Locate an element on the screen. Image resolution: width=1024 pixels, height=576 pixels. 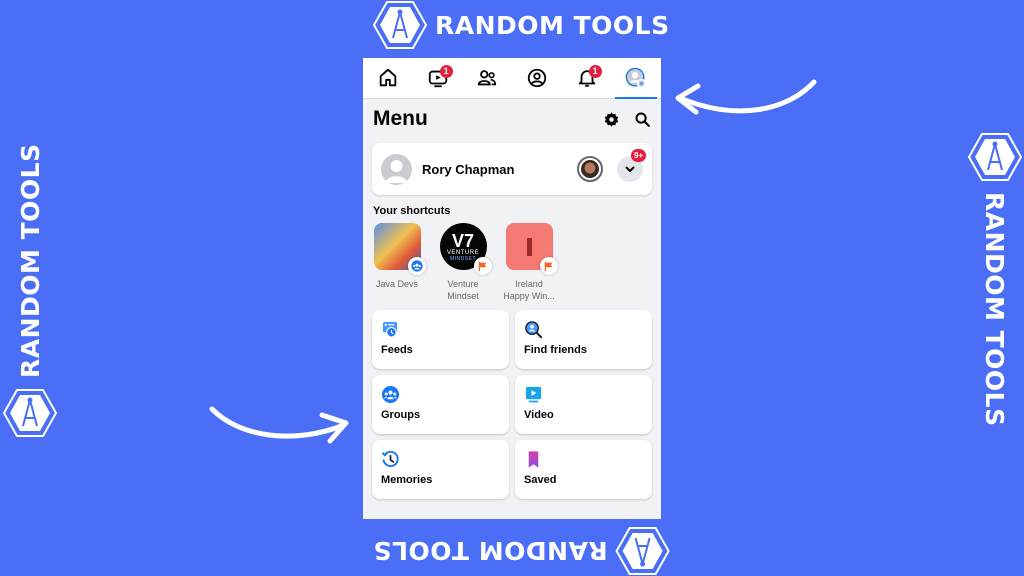
profile-name: Rory Chapman is located at coordinates (468, 169).